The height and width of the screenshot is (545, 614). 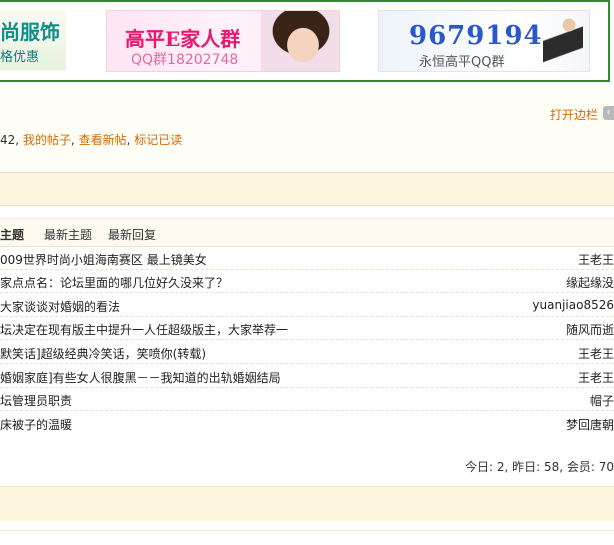 I want to click on thread-title: 009世界时尚小姐海南赛区 最上镜美女, so click(x=103, y=259).